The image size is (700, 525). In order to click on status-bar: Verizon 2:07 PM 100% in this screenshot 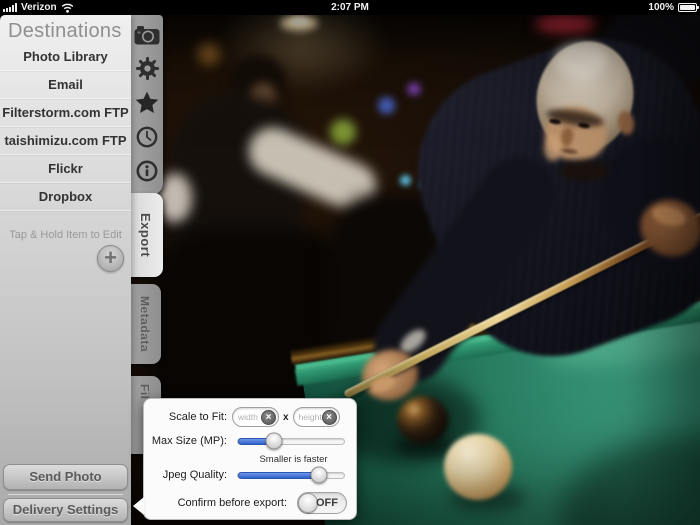, I will do `click(350, 7)`.